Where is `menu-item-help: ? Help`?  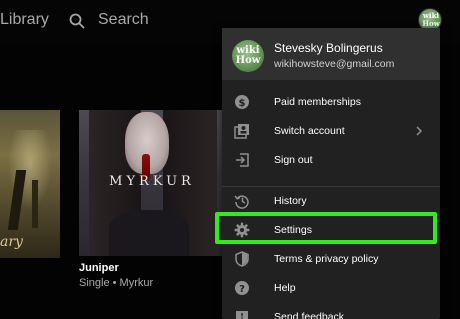 menu-item-help: ? Help is located at coordinates (331, 288).